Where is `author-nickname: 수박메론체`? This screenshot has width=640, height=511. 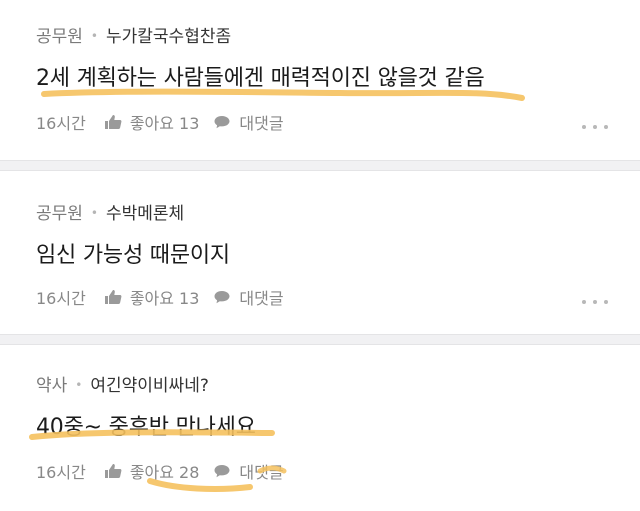
author-nickname: 수박메론체 is located at coordinates (145, 214).